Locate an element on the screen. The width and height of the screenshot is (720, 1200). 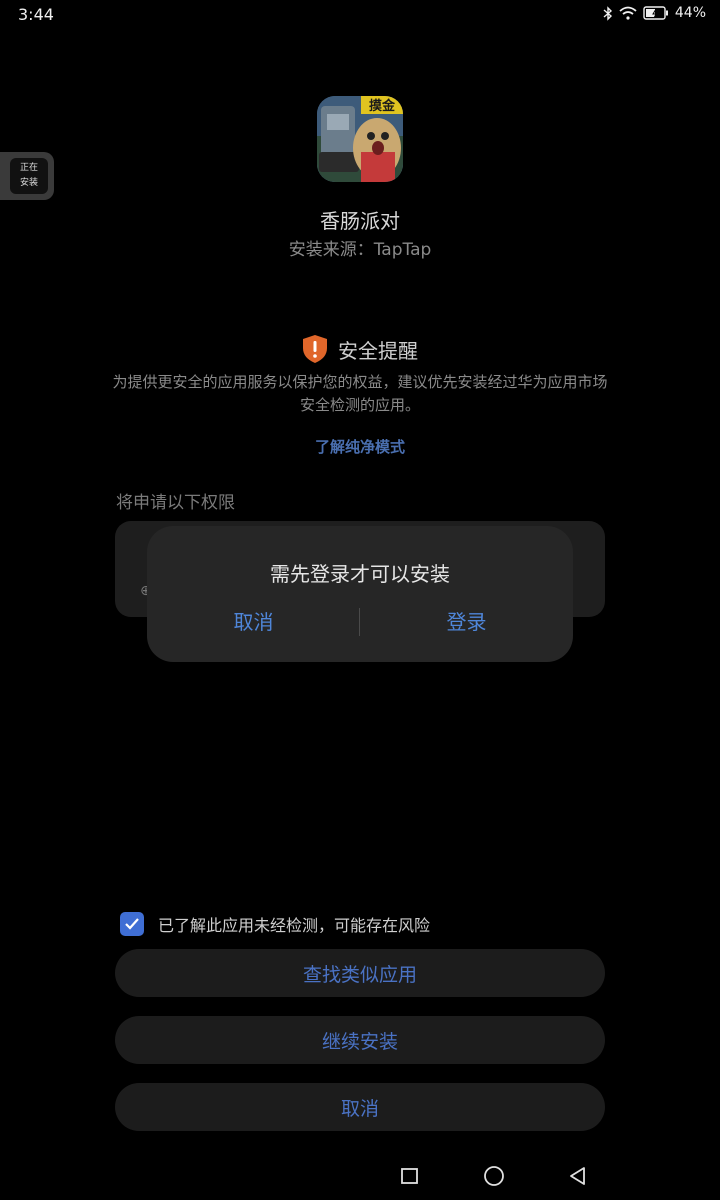
checkmark-icon is located at coordinates (132, 924).